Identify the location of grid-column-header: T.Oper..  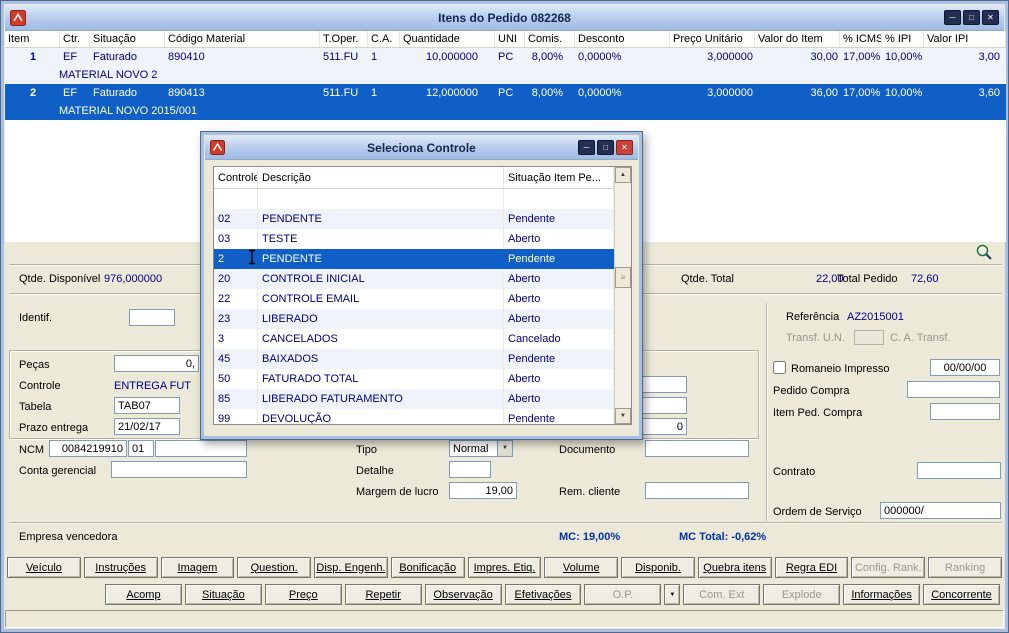
(344, 39).